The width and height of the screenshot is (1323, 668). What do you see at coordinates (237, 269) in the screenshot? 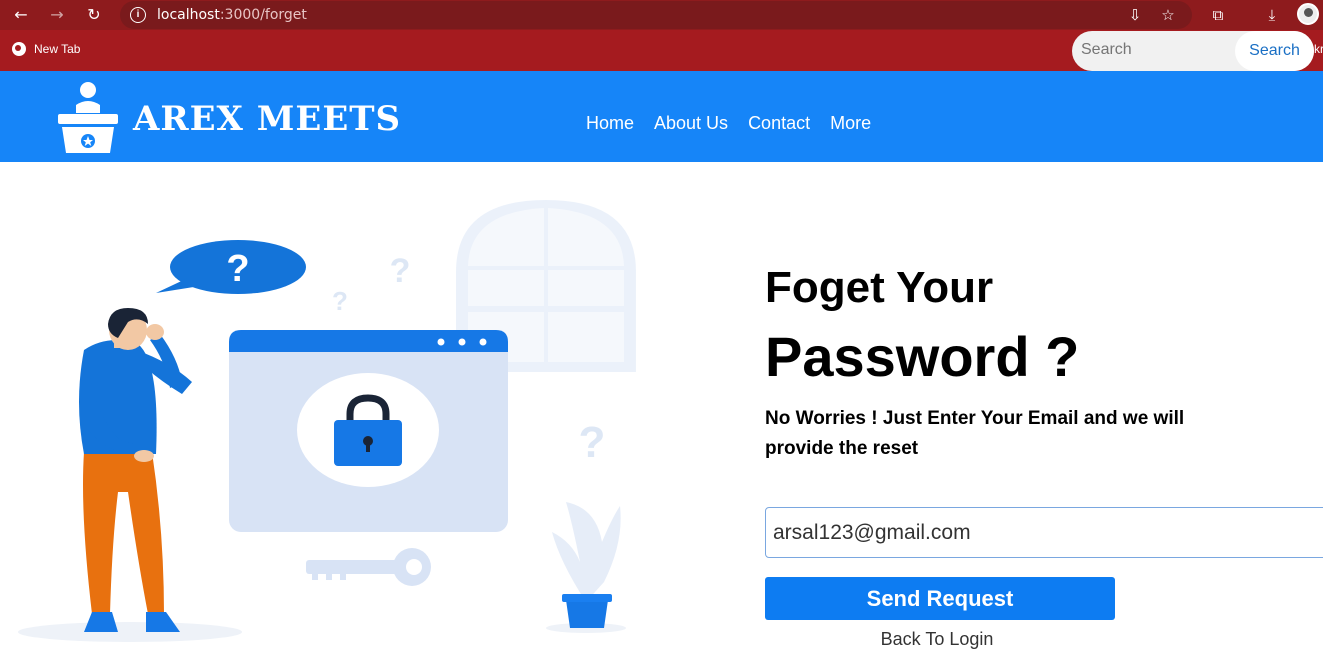
I see `bubble-question-mark: ?` at bounding box center [237, 269].